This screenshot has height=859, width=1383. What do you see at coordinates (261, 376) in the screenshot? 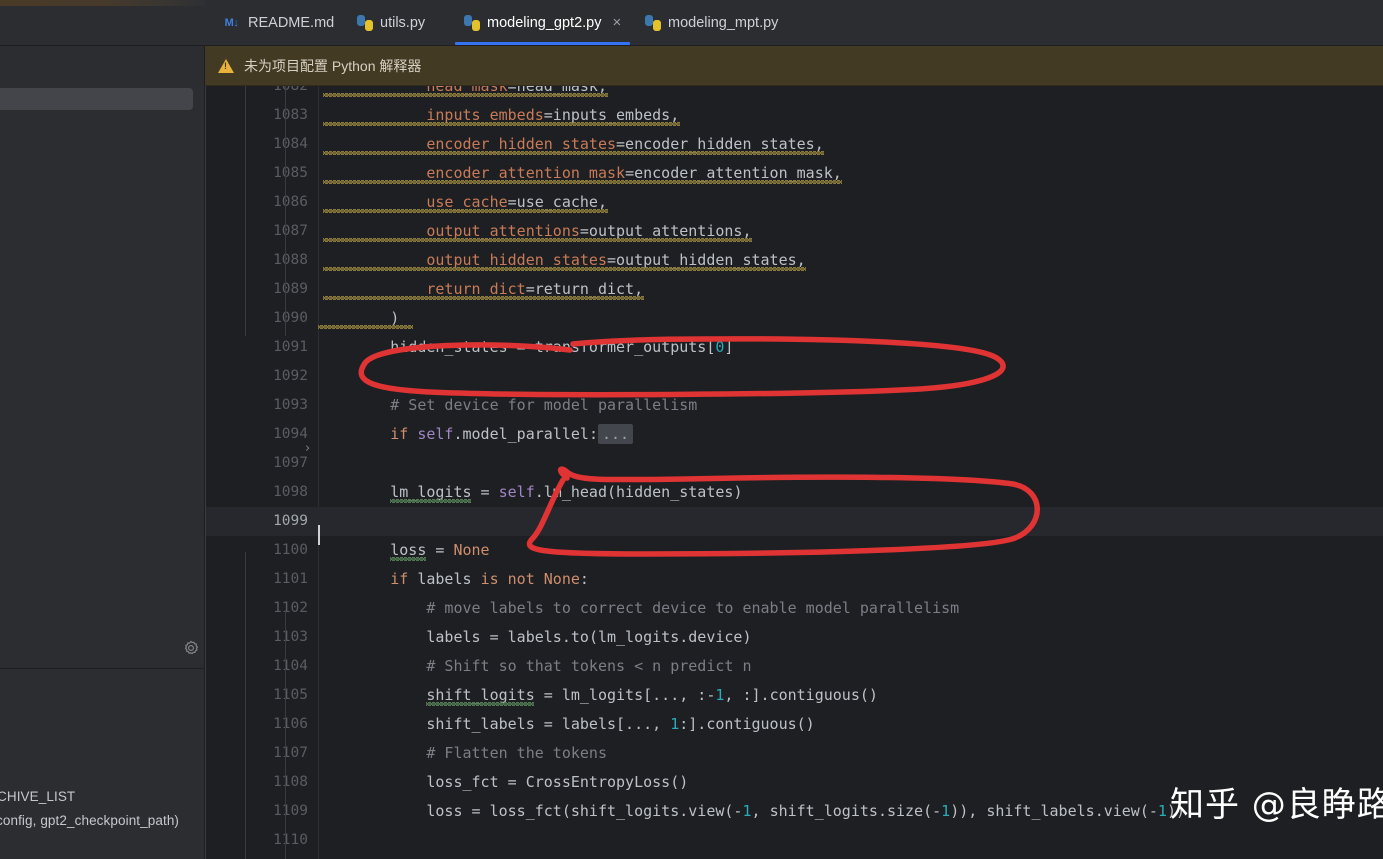
I see `gutter-row: 1092` at bounding box center [261, 376].